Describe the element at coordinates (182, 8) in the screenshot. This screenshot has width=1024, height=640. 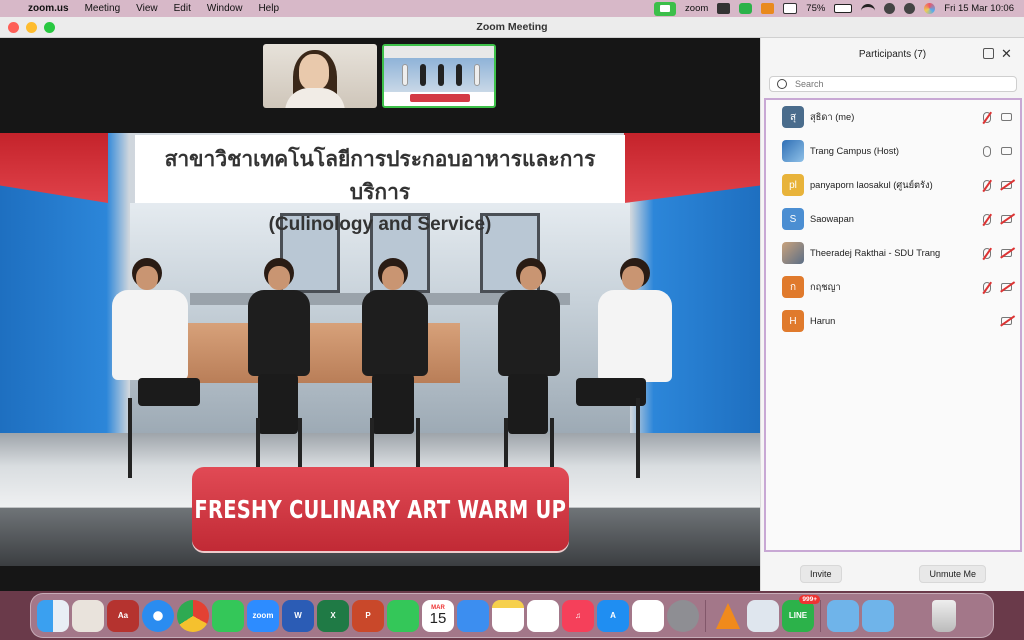
I see `menu-edit: Edit` at that location.